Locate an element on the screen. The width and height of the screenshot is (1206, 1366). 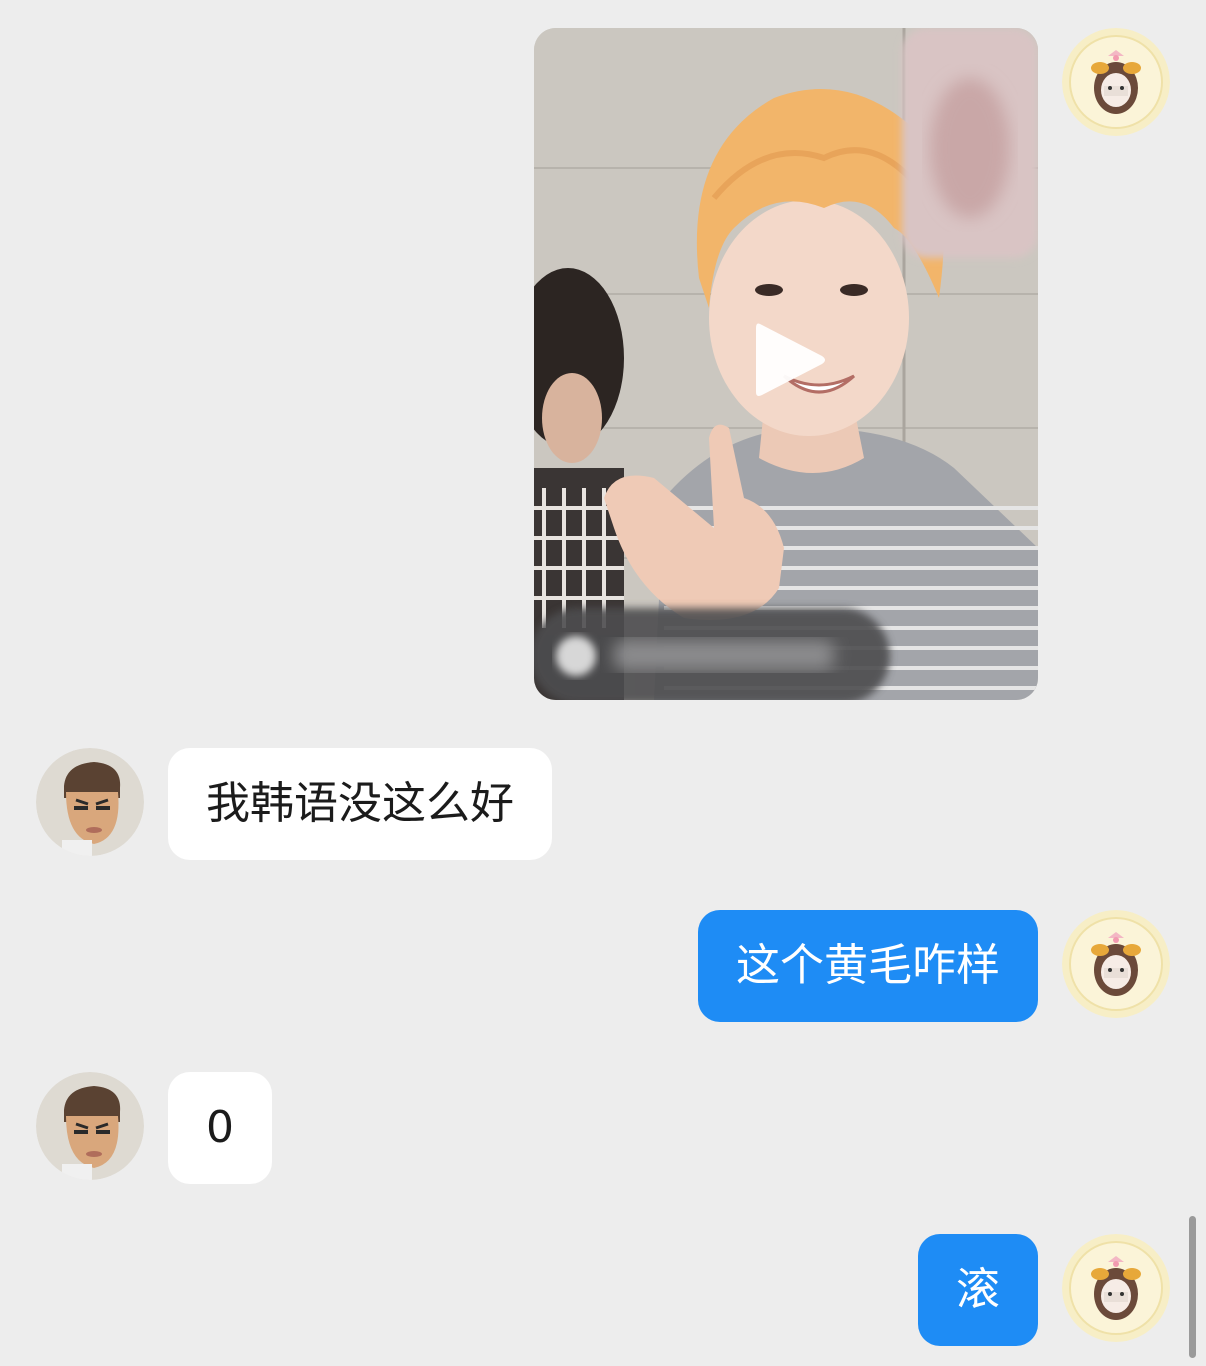
message-bubble-outgoing: 滚 is located at coordinates (978, 1290).